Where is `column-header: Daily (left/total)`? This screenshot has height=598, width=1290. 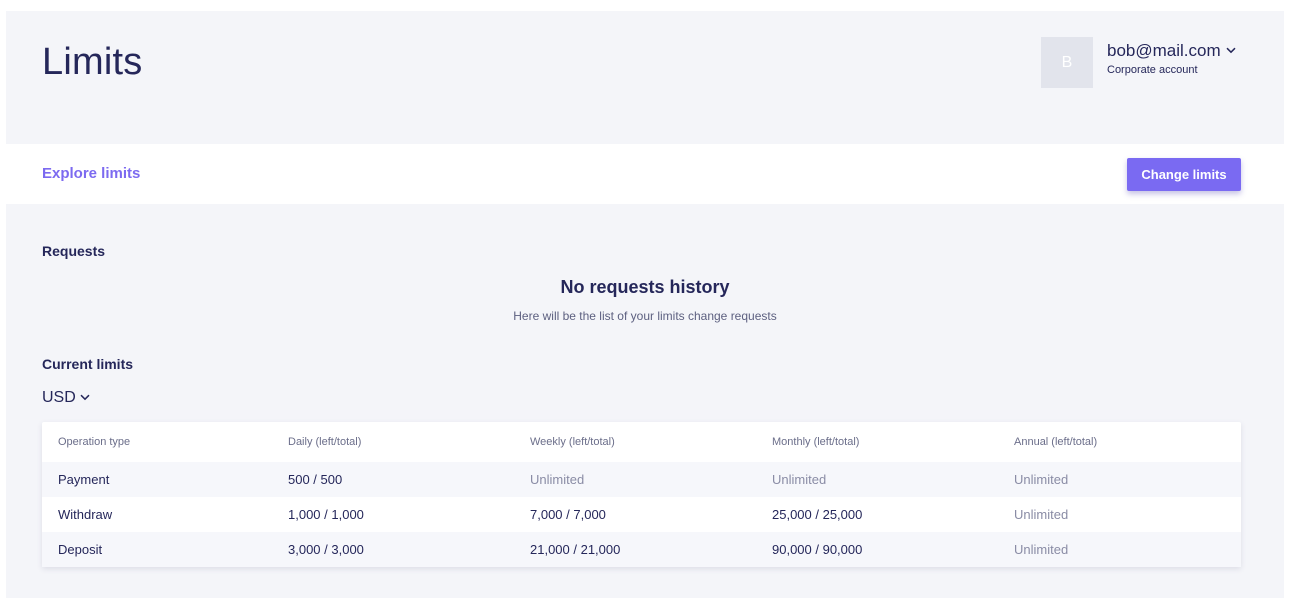 column-header: Daily (left/total) is located at coordinates (325, 442).